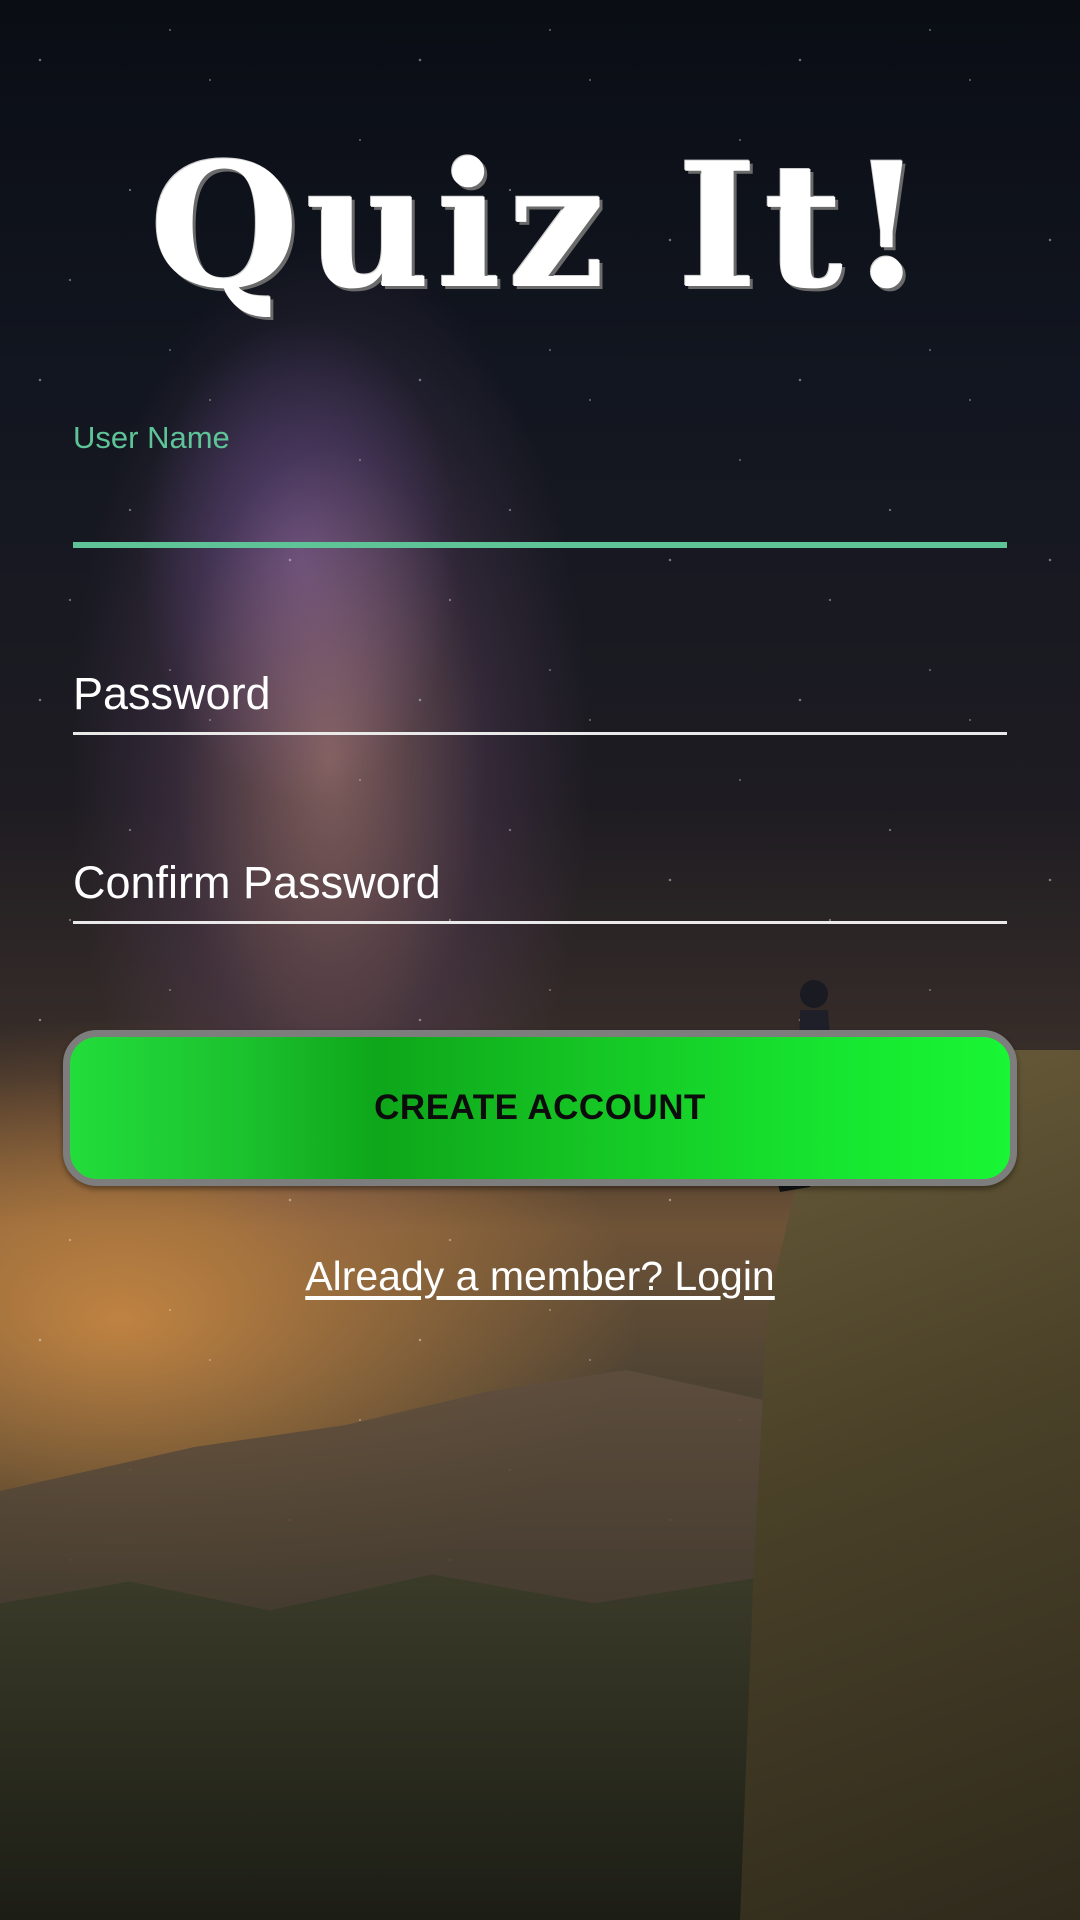 This screenshot has width=1080, height=1920. What do you see at coordinates (540, 733) in the screenshot?
I see `password-underline` at bounding box center [540, 733].